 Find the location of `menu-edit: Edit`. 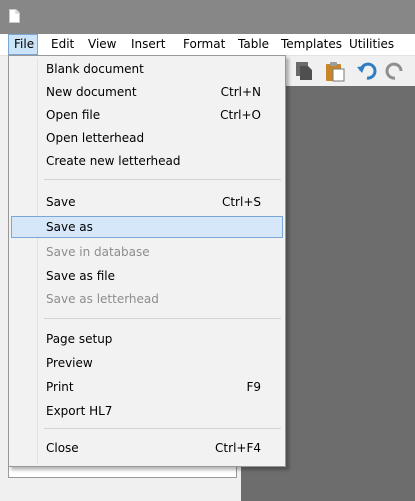

menu-edit: Edit is located at coordinates (62, 44).